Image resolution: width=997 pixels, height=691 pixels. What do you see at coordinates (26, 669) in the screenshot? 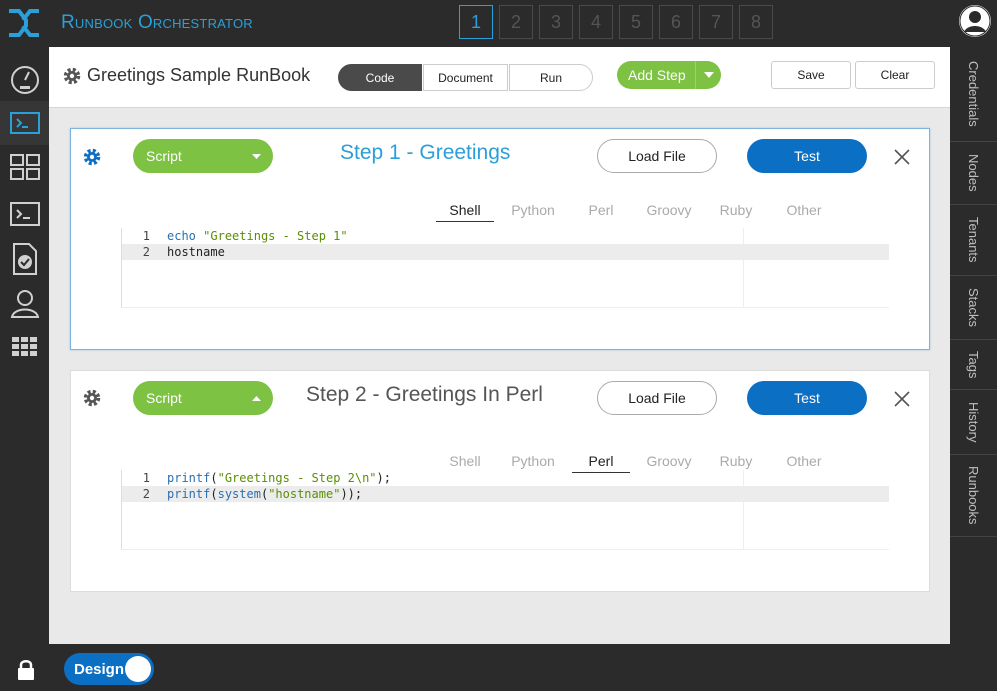
I see `lock-icon` at bounding box center [26, 669].